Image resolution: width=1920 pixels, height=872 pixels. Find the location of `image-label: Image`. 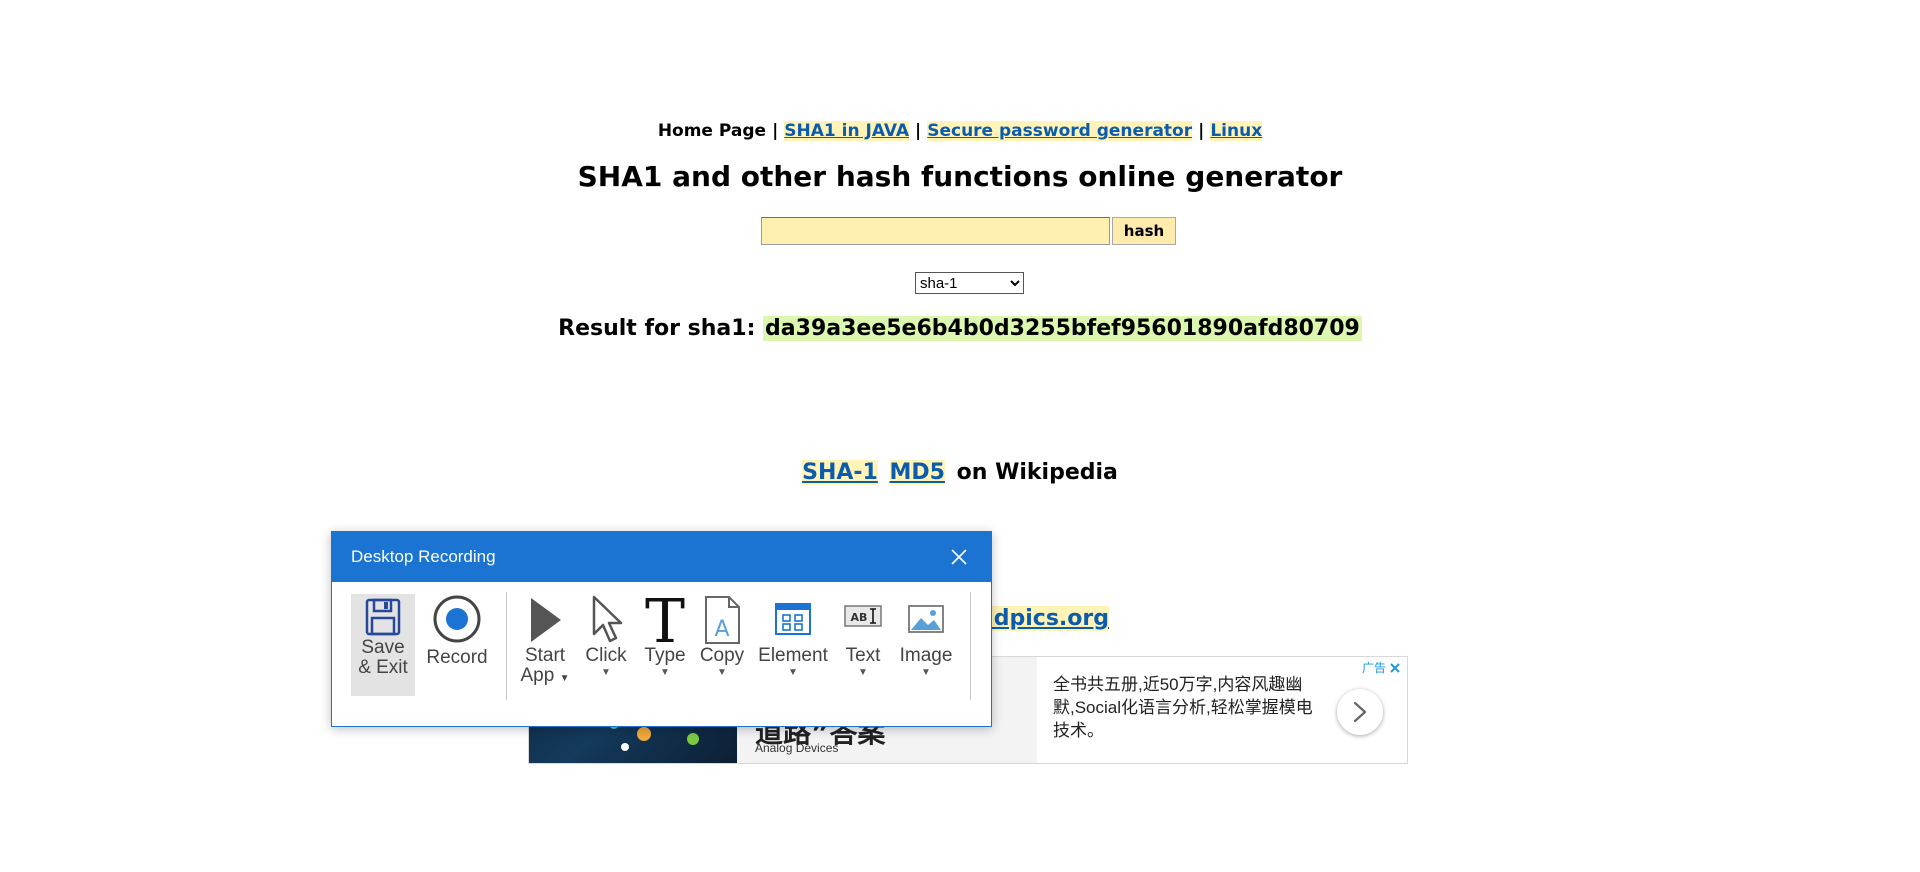

image-label: Image is located at coordinates (926, 655).